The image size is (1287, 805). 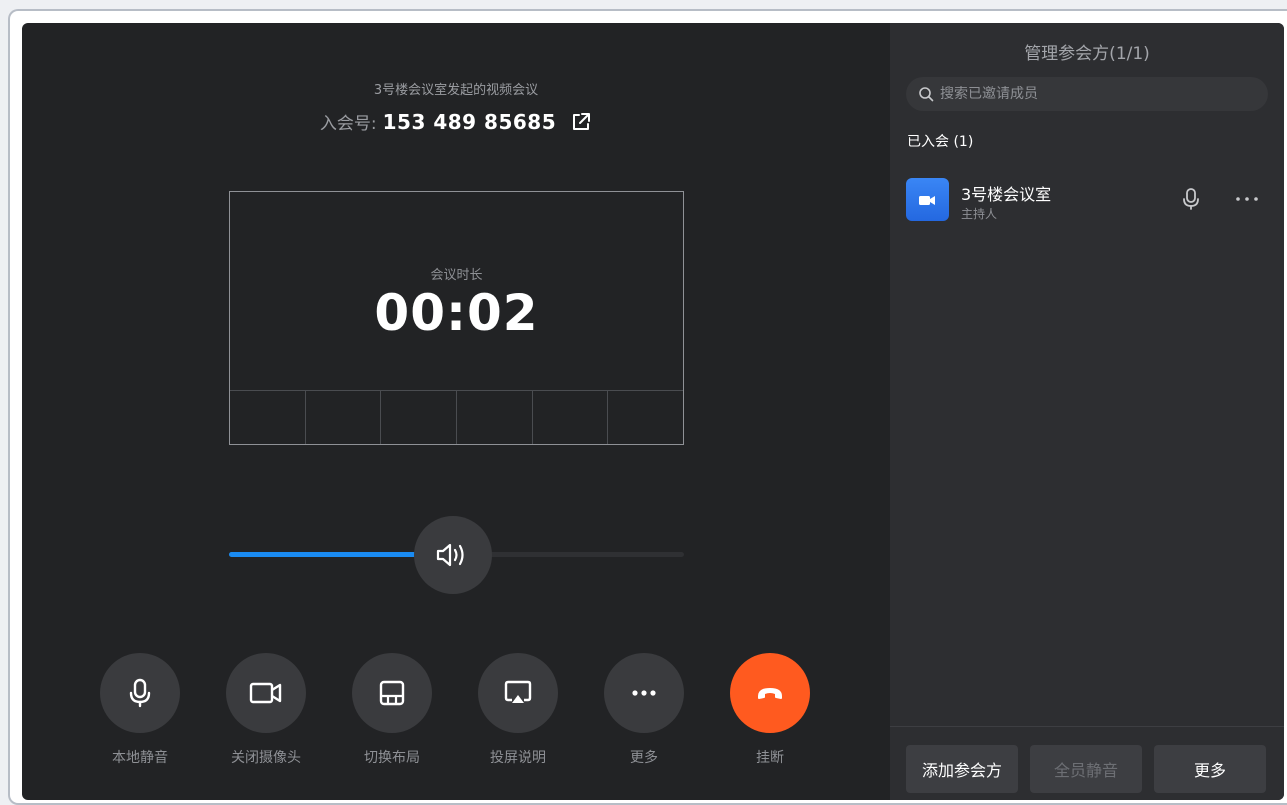 I want to click on more-button: 更多, so click(x=644, y=710).